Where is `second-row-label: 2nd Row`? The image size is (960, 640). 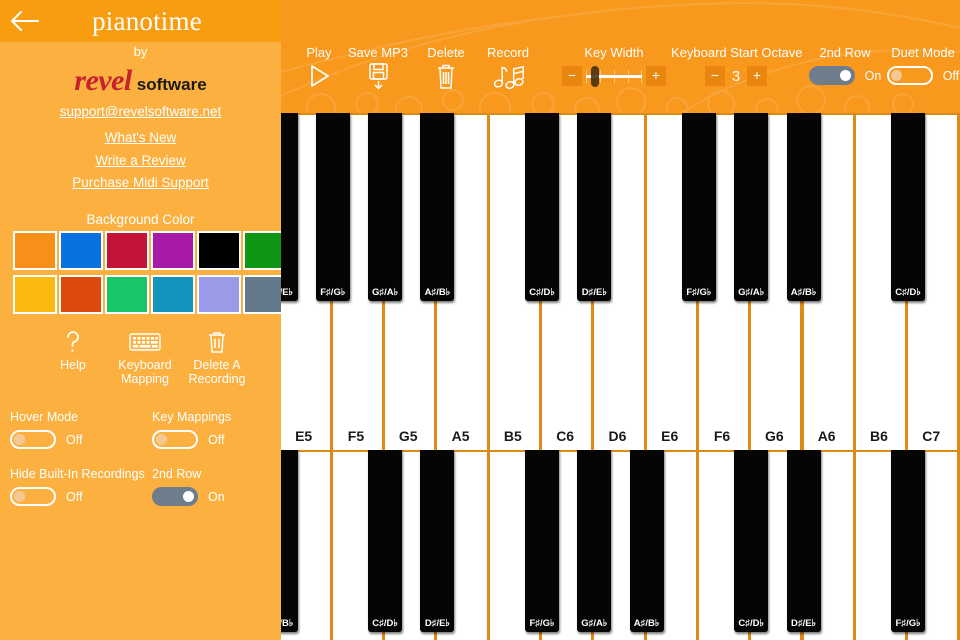
second-row-label: 2nd Row is located at coordinates (177, 474).